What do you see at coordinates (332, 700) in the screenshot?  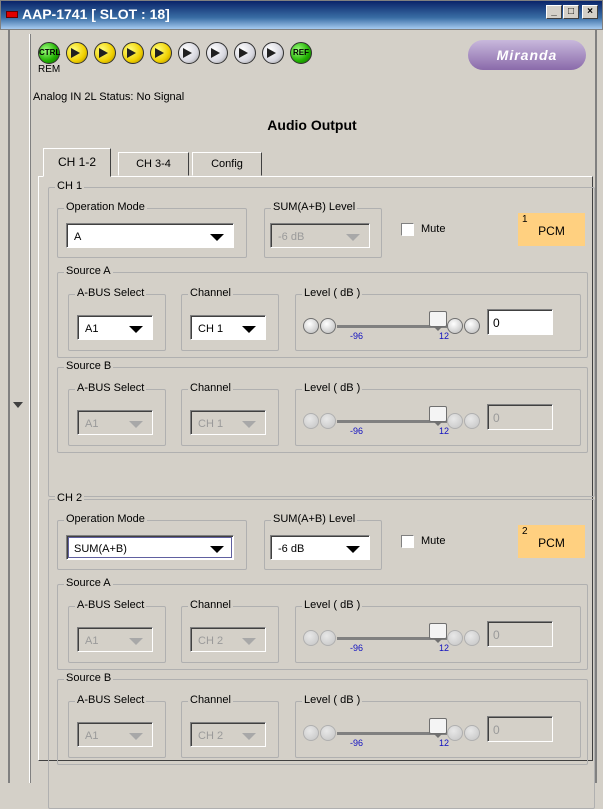 I see `ch2-source-b-level-group-label: Level ( dB )` at bounding box center [332, 700].